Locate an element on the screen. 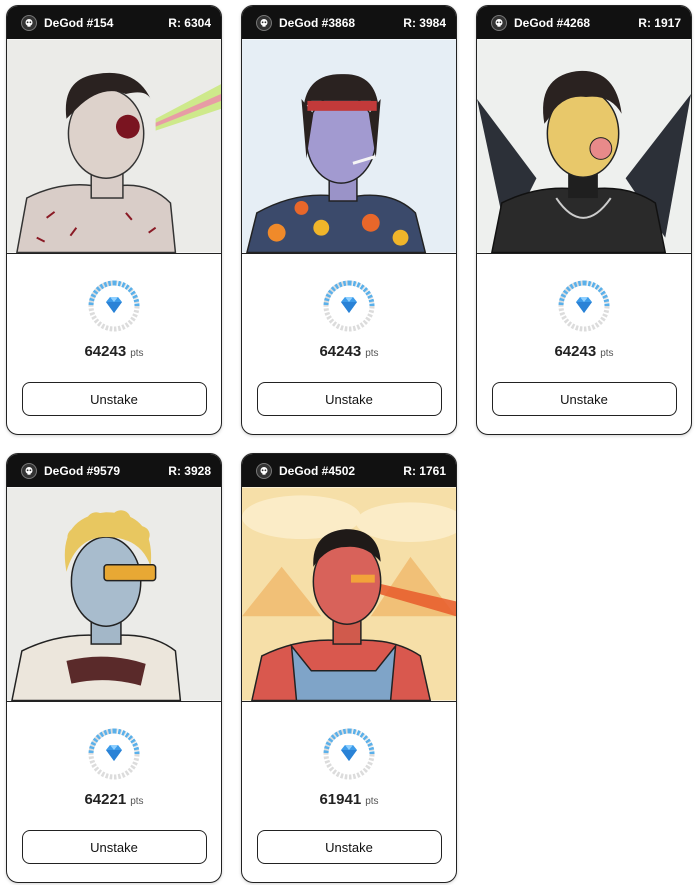  points-value: 64221 is located at coordinates (105, 799).